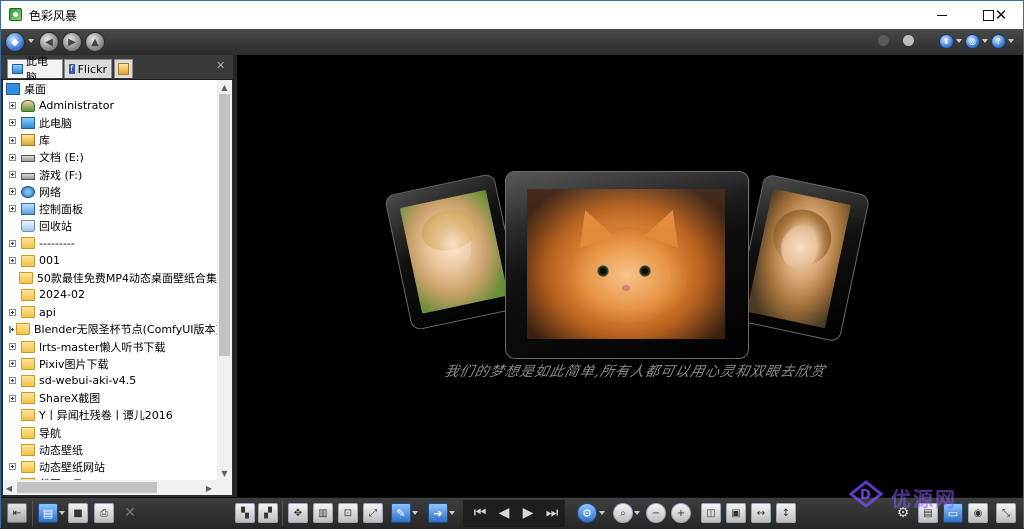 This screenshot has height=529, width=1024. Describe the element at coordinates (480, 513) in the screenshot. I see `first-image-button: ⏮` at that location.